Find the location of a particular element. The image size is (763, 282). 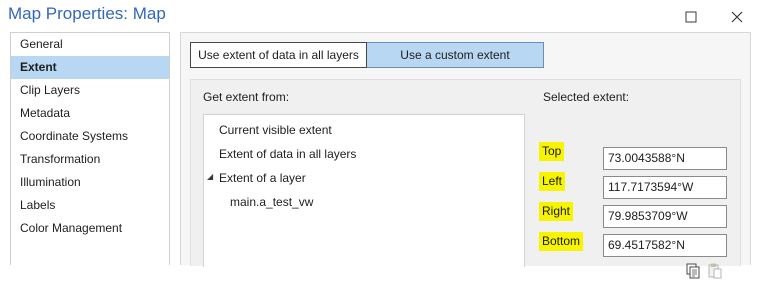

list-item-current-visible-extent: Current visible extent is located at coordinates (275, 130).